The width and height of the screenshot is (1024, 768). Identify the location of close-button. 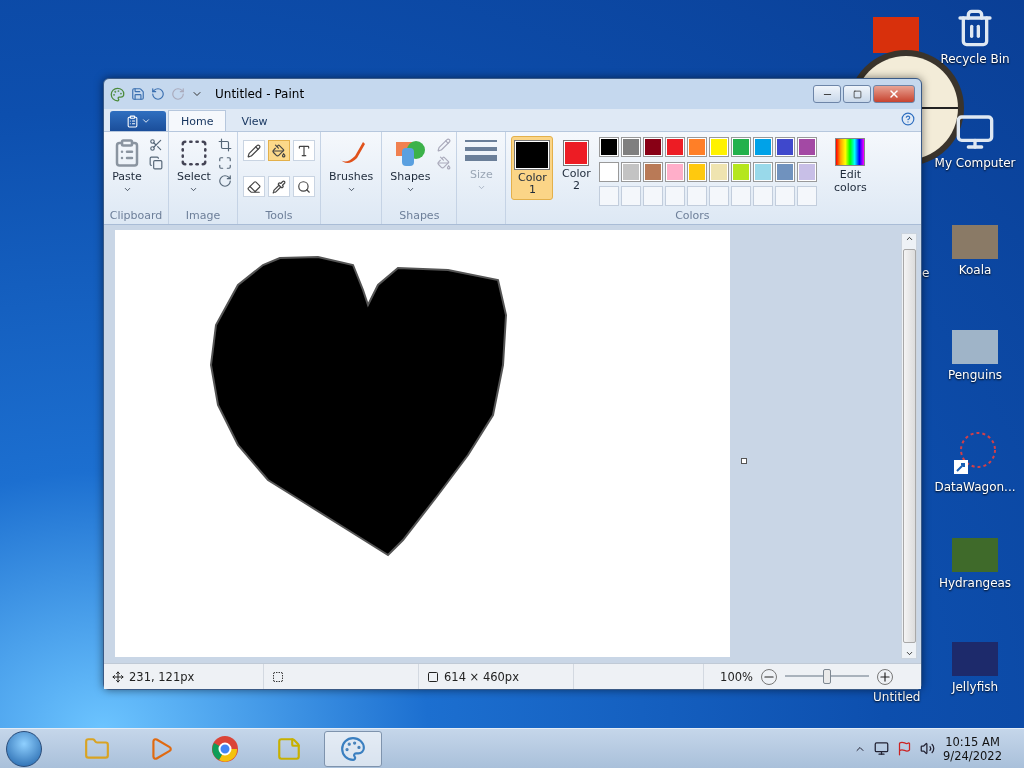
(894, 94).